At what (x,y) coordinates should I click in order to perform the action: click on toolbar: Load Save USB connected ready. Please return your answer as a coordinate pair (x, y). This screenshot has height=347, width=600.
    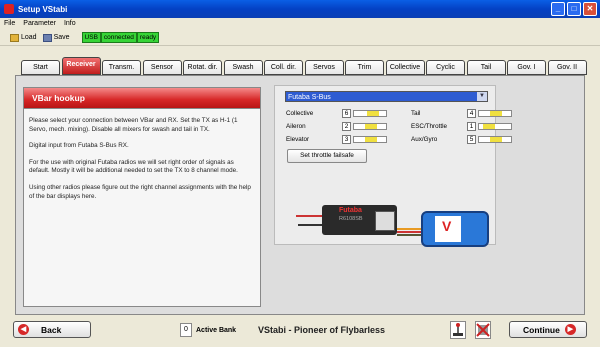
    Looking at the image, I should click on (300, 38).